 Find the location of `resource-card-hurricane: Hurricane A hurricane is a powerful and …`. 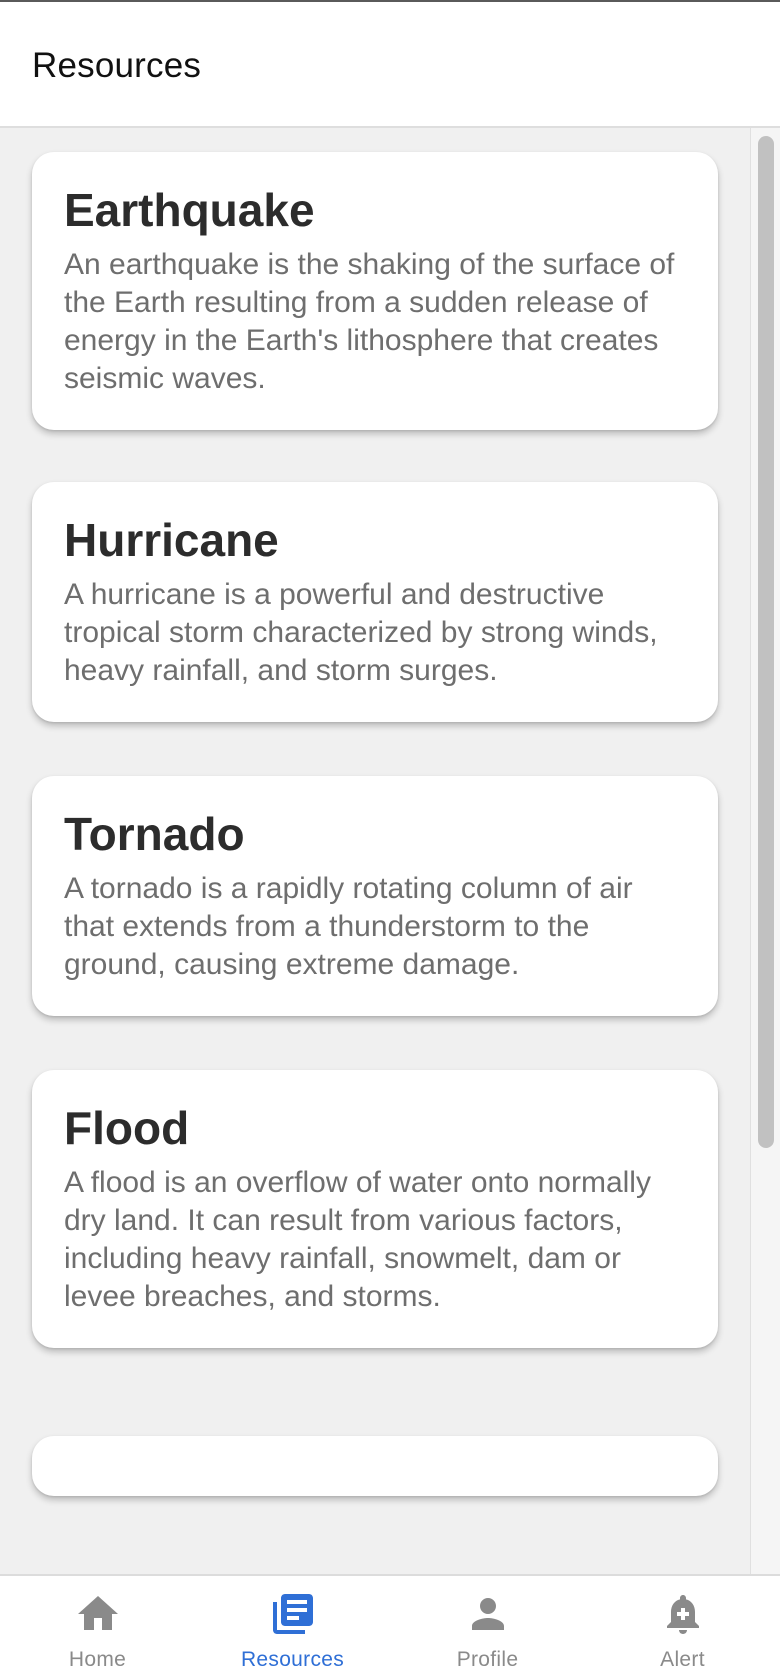

resource-card-hurricane: Hurricane A hurricane is a powerful and … is located at coordinates (375, 602).